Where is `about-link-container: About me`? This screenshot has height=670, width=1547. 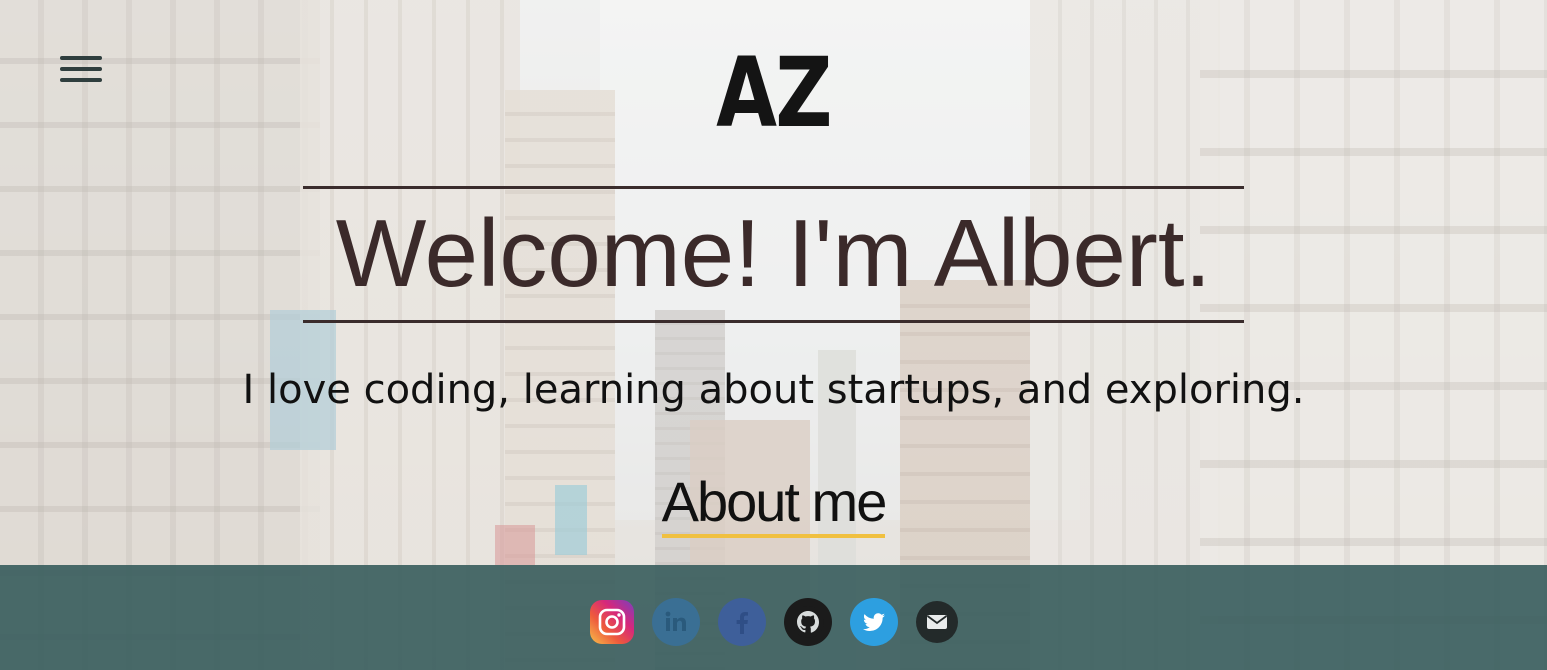 about-link-container: About me is located at coordinates (773, 504).